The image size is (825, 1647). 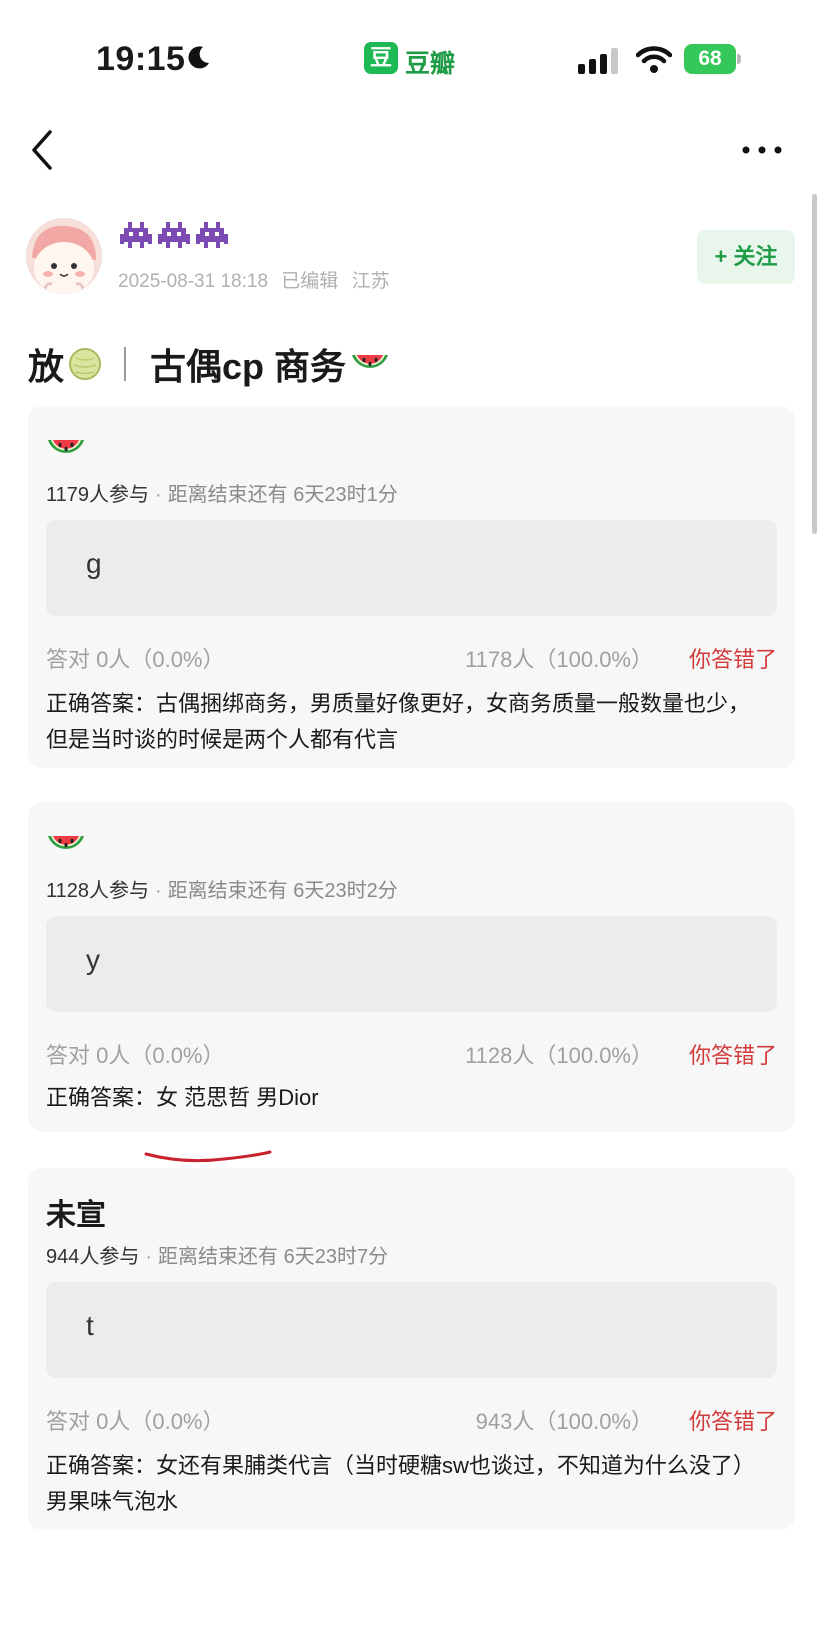 I want to click on wrong-stat: 1178人（100.0%）, so click(x=559, y=659).